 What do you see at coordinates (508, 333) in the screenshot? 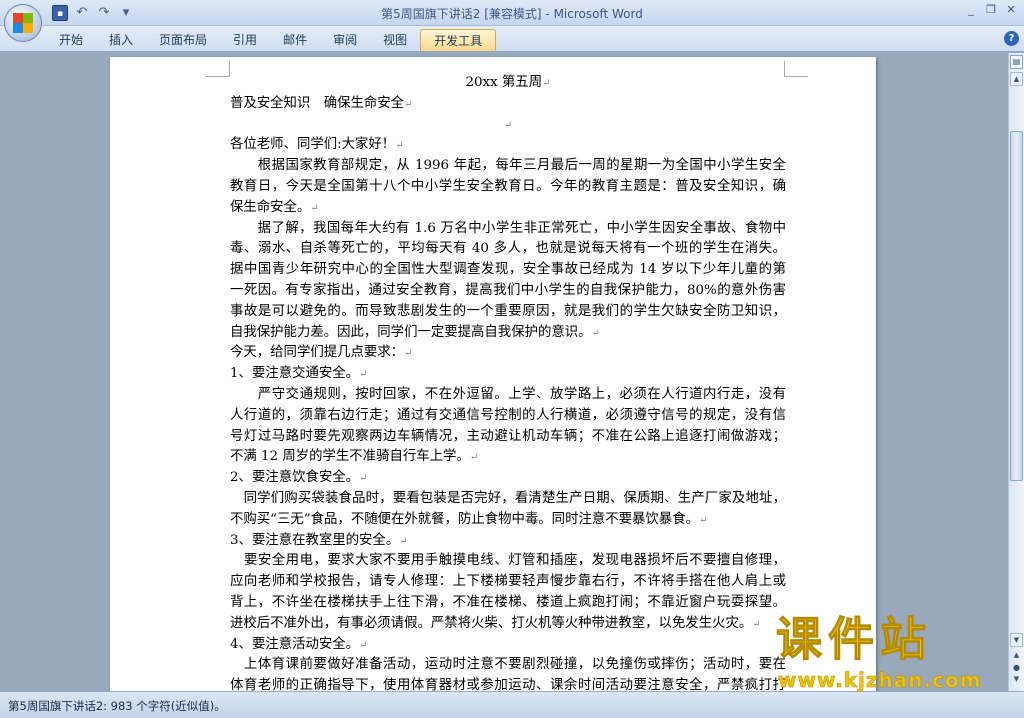
I see `document-line: 自我保护能力差。因此，同学们一定要提高自我保护的意识。↵` at bounding box center [508, 333].